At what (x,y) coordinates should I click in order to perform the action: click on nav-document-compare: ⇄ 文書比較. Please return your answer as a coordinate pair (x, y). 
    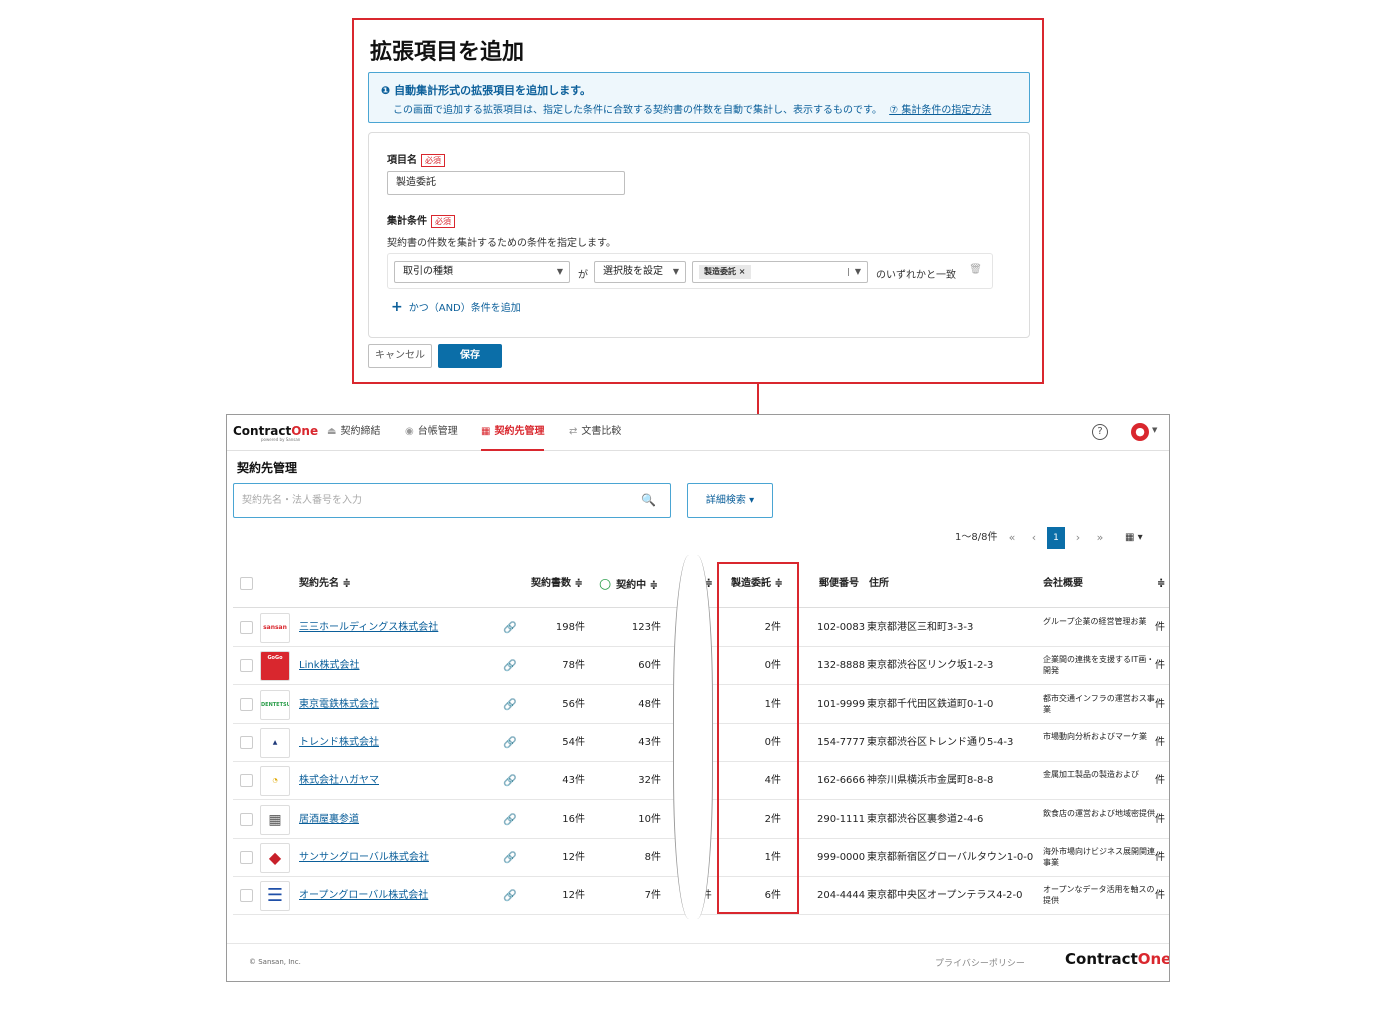
    Looking at the image, I should click on (595, 433).